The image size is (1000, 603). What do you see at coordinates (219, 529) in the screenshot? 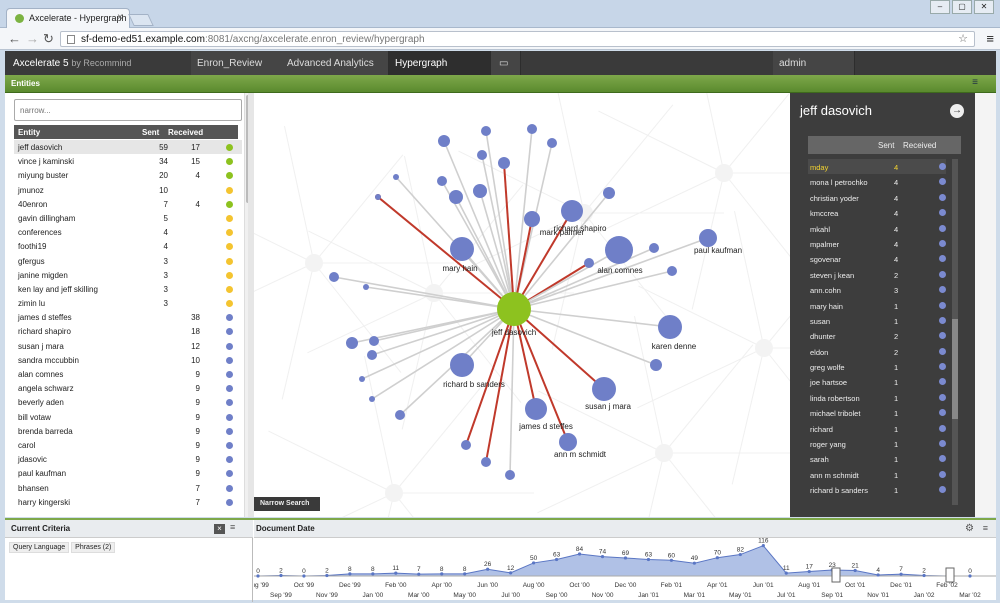
I see `clear-criteria-icon: ×` at bounding box center [219, 529].